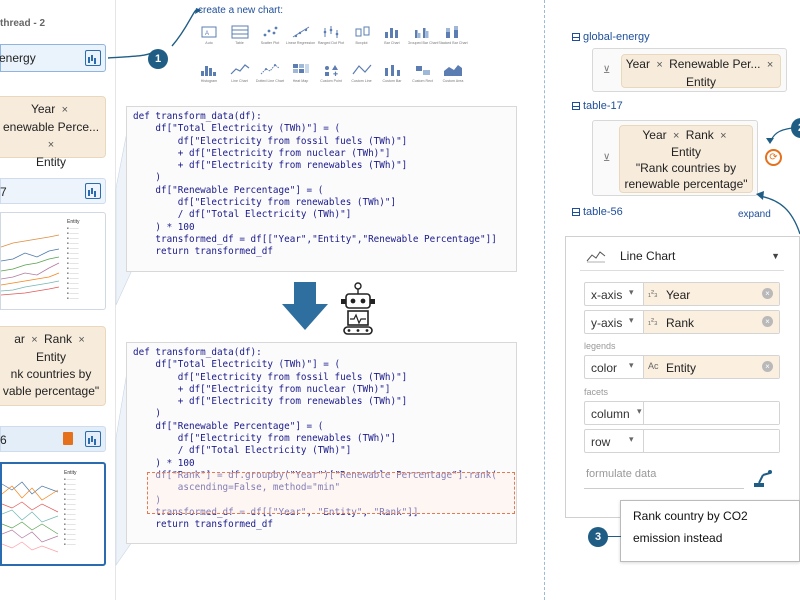 The width and height of the screenshot is (800, 600). Describe the element at coordinates (270, 73) in the screenshot. I see `chart-type-option: Dotted Line Chart` at that location.